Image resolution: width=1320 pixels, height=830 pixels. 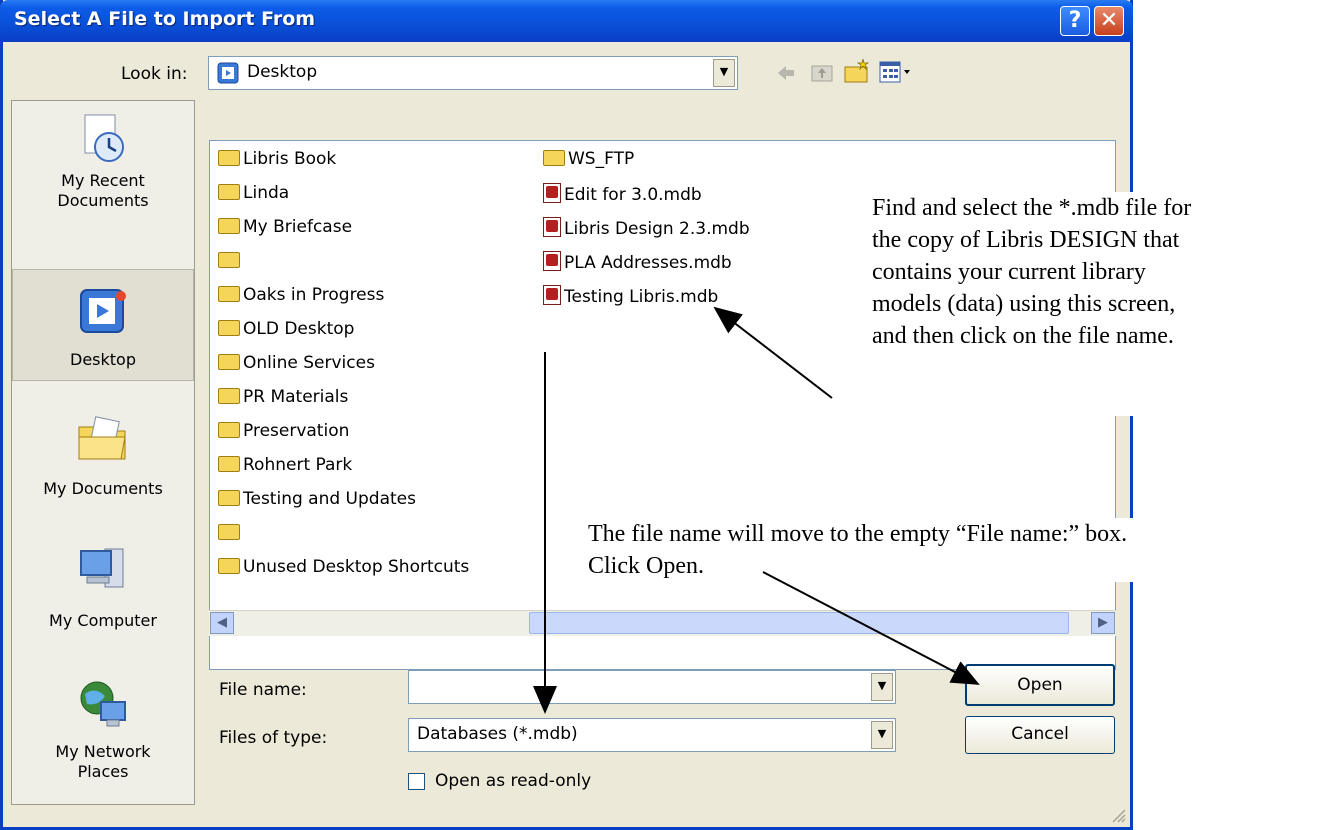 What do you see at coordinates (773, 352) in the screenshot?
I see `arrow-to-file` at bounding box center [773, 352].